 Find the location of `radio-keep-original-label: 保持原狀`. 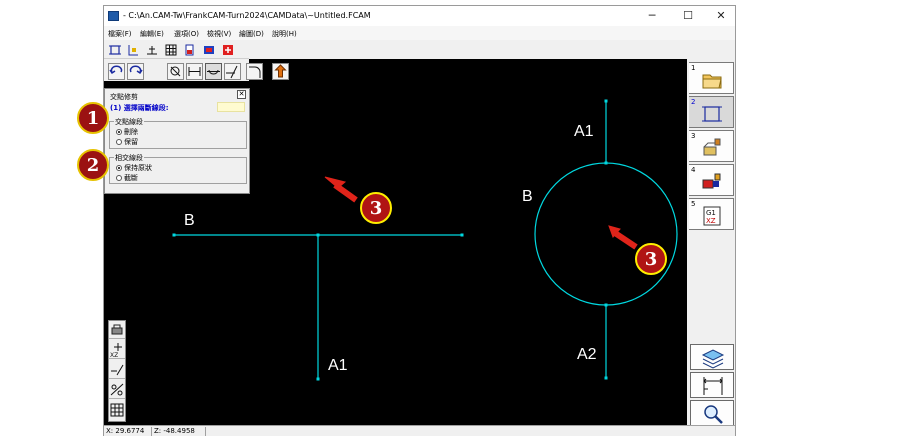

radio-keep-original-label: 保持原狀 is located at coordinates (138, 168).